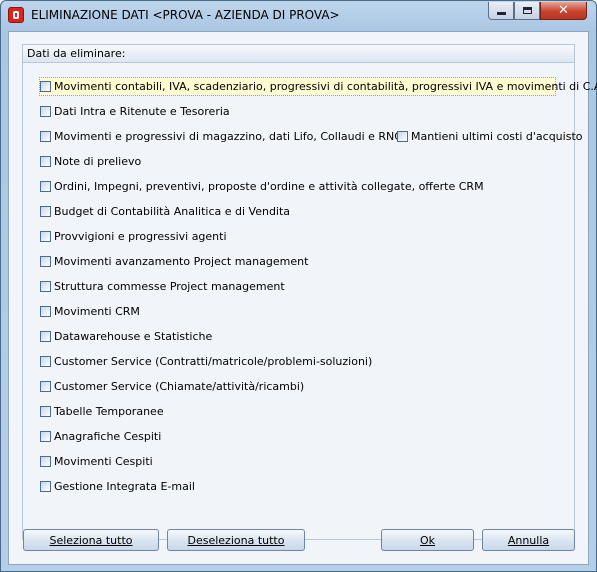 Image resolution: width=597 pixels, height=572 pixels. Describe the element at coordinates (124, 486) in the screenshot. I see `option-label: Gestione Integrata E-mail` at that location.